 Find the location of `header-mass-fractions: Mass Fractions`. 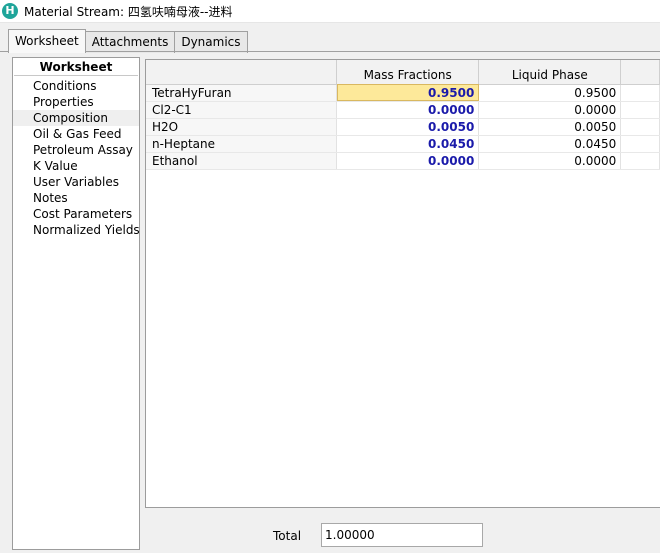

header-mass-fractions: Mass Fractions is located at coordinates (408, 72).